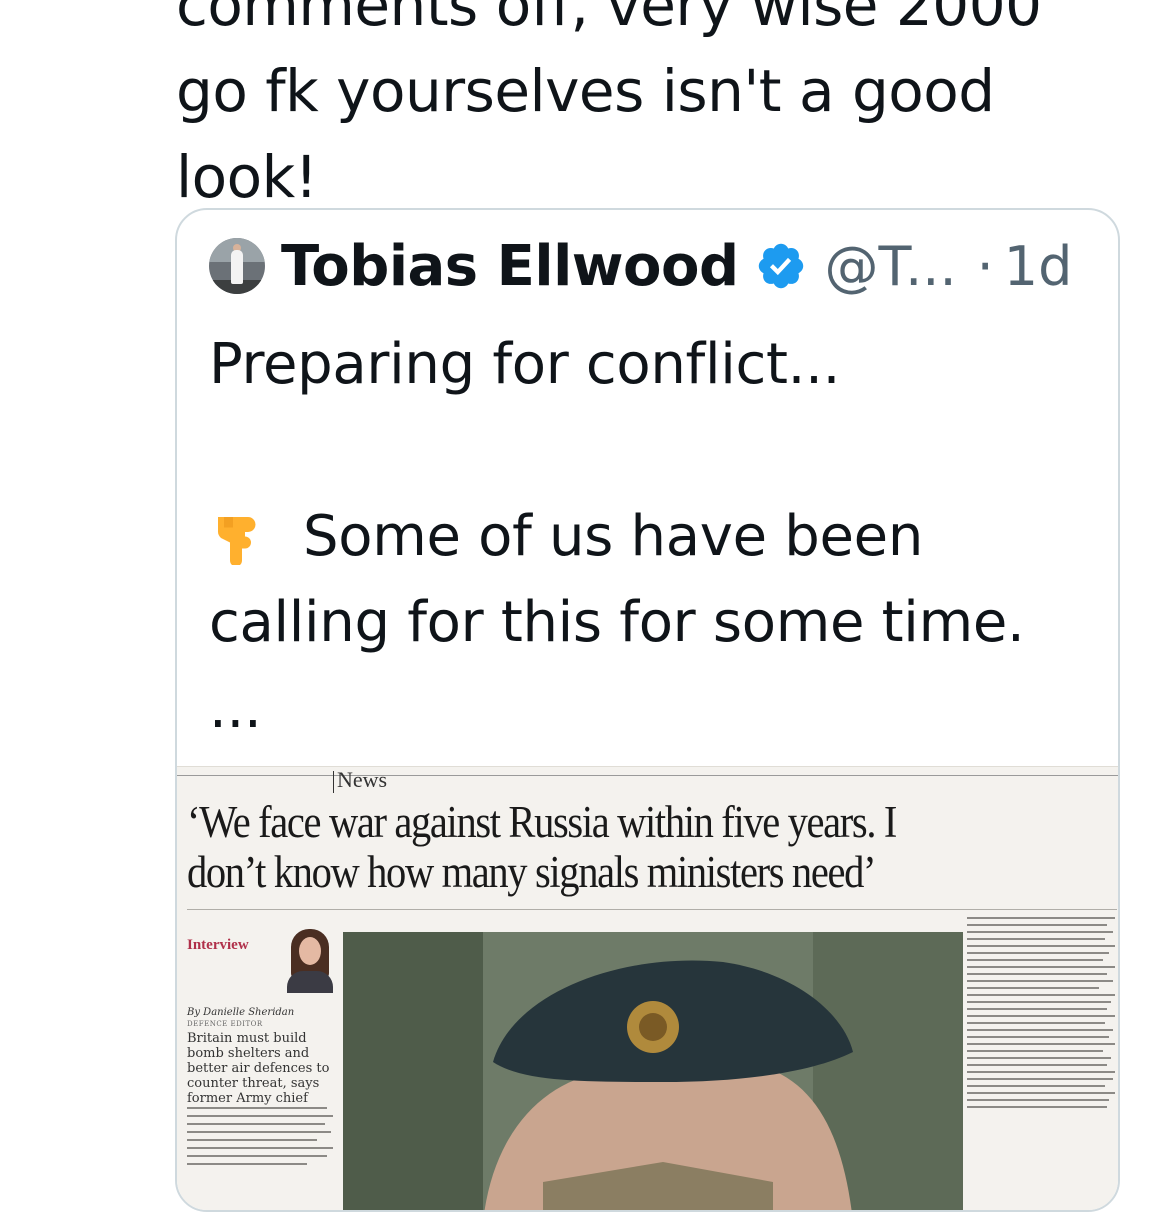 The image size is (1152, 1212). What do you see at coordinates (241, 1012) in the screenshot?
I see `byline: By Danielle Sheridan` at bounding box center [241, 1012].